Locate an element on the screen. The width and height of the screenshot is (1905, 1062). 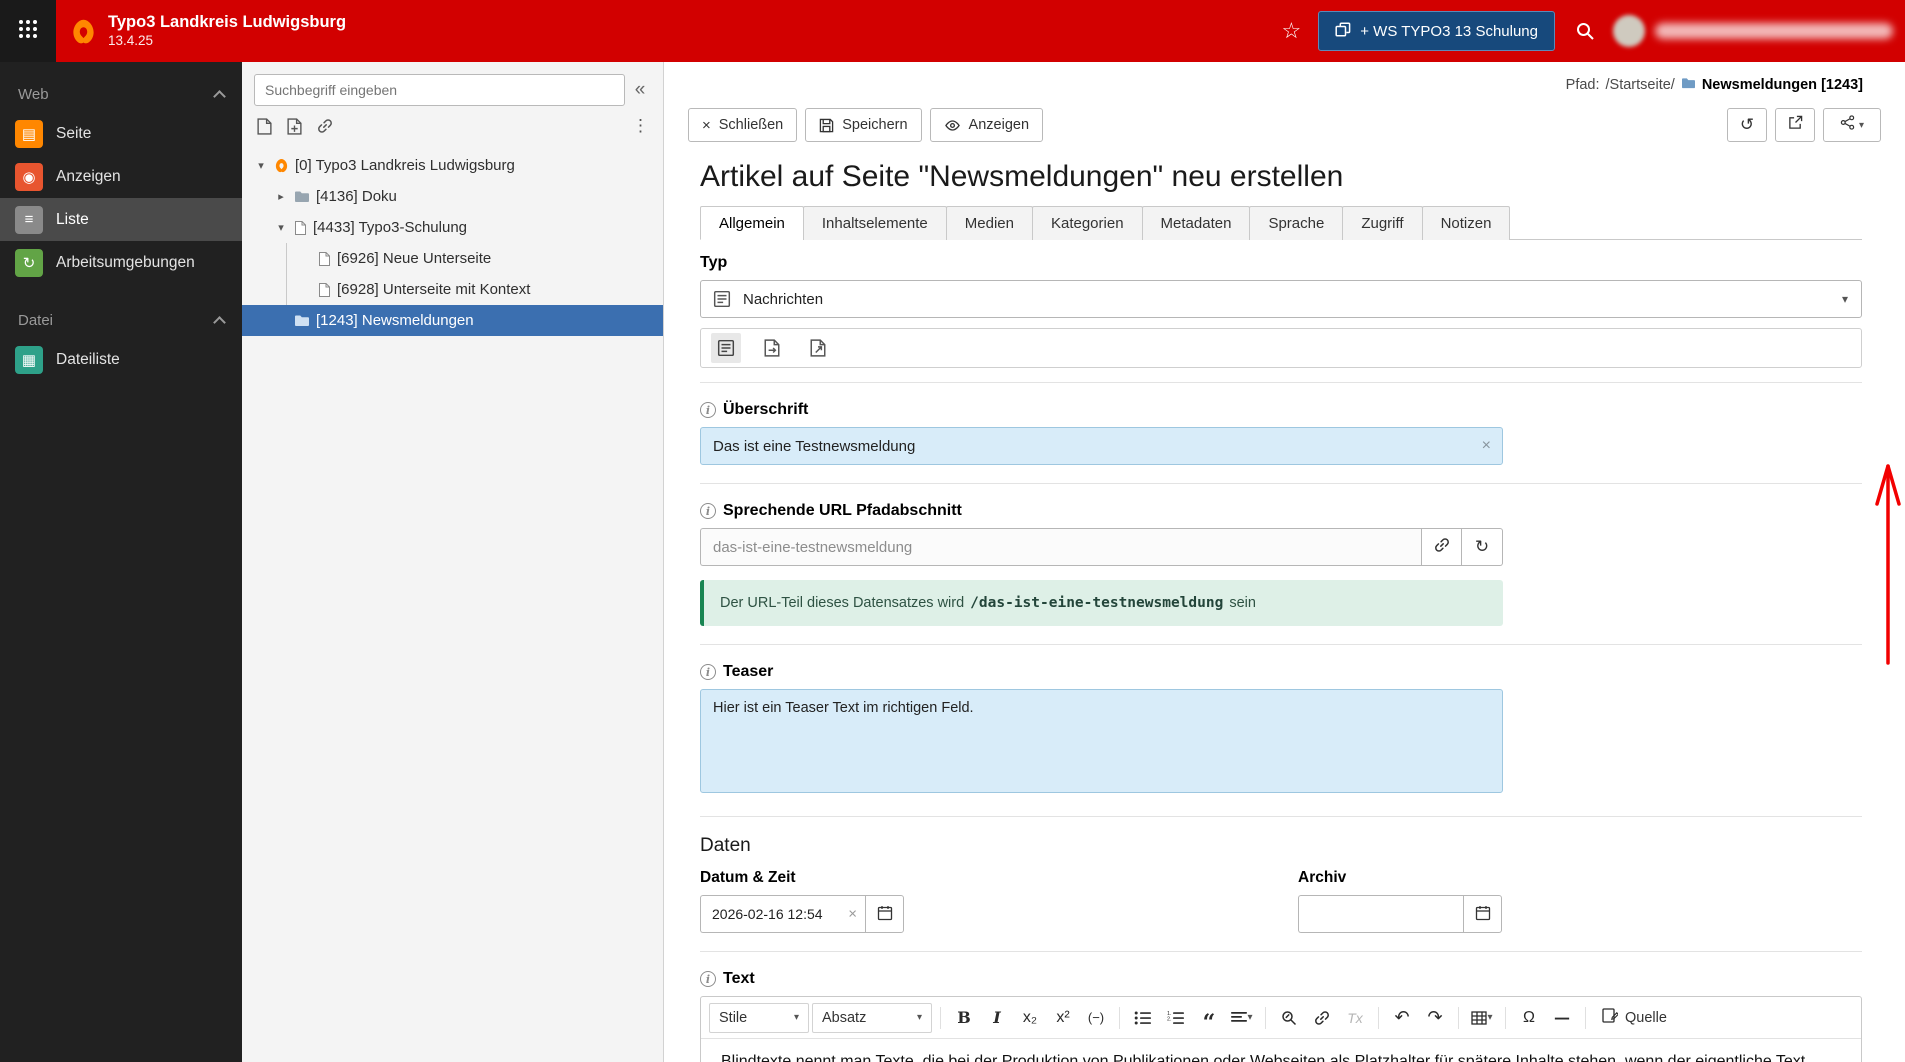
undo-icon: ↶ is located at coordinates (1402, 1018).